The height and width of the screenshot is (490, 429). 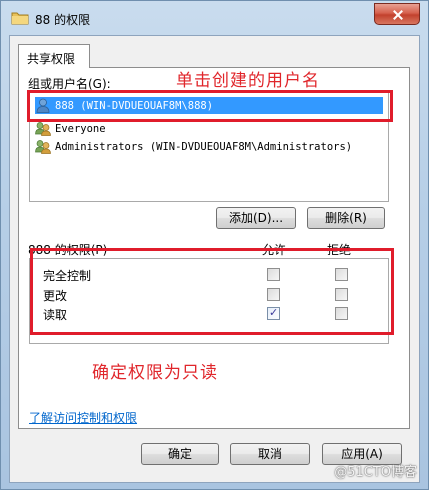 I want to click on tab-share-permissions: 共享权限, so click(x=54, y=56).